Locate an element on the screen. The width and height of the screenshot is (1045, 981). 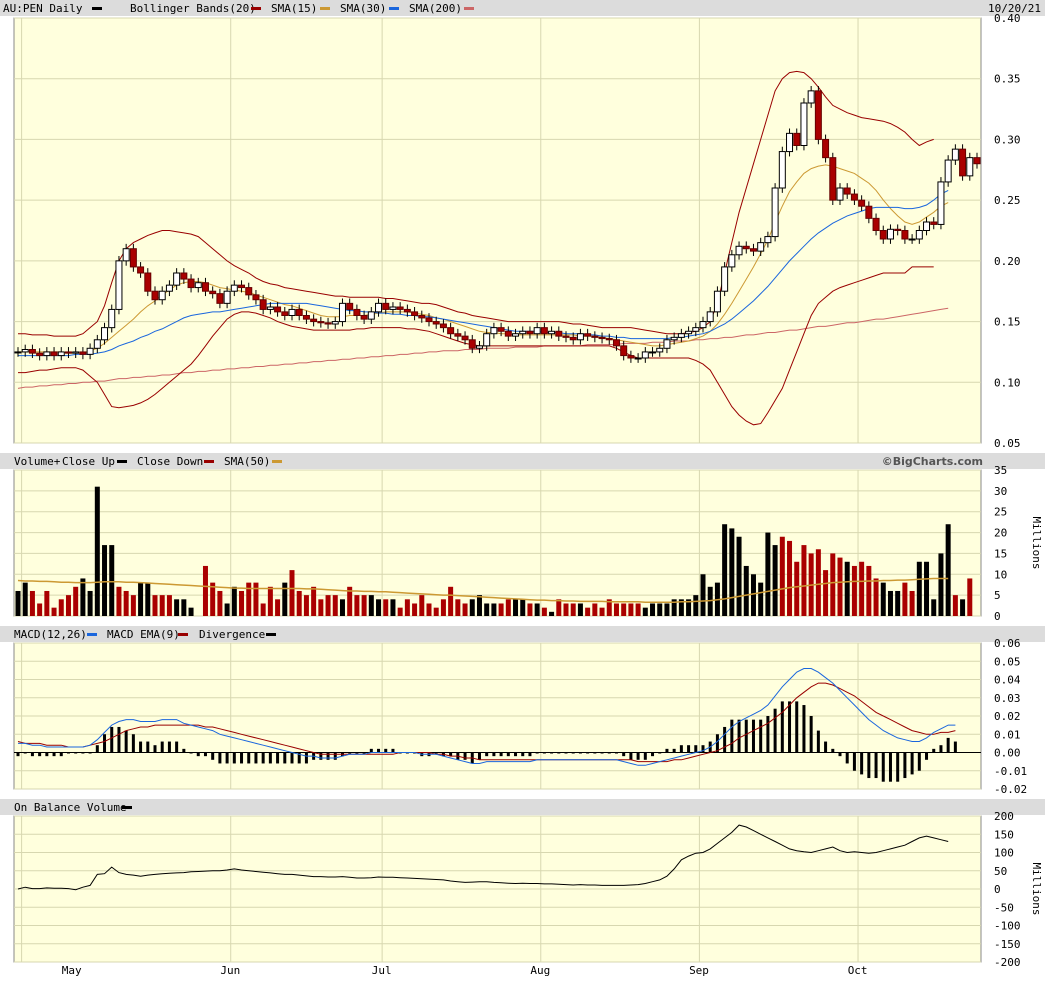
obv-ytick-label: -150 is located at coordinates (1007, 944).